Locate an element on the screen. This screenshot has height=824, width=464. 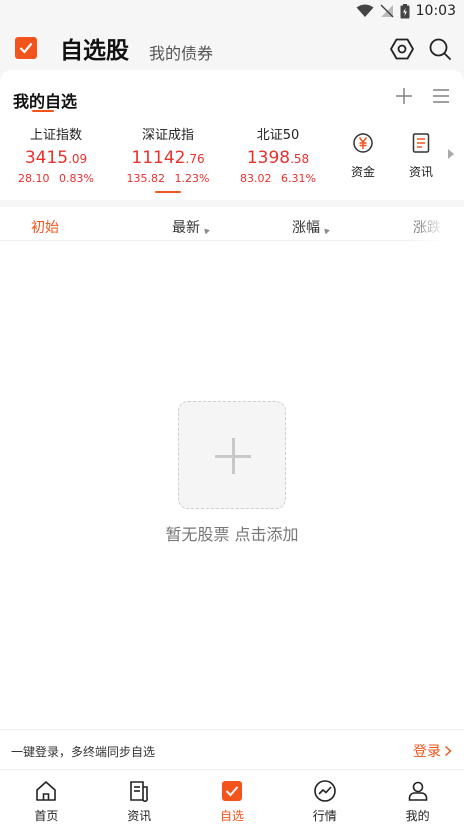
scroll-right-arrow-icon is located at coordinates (451, 154).